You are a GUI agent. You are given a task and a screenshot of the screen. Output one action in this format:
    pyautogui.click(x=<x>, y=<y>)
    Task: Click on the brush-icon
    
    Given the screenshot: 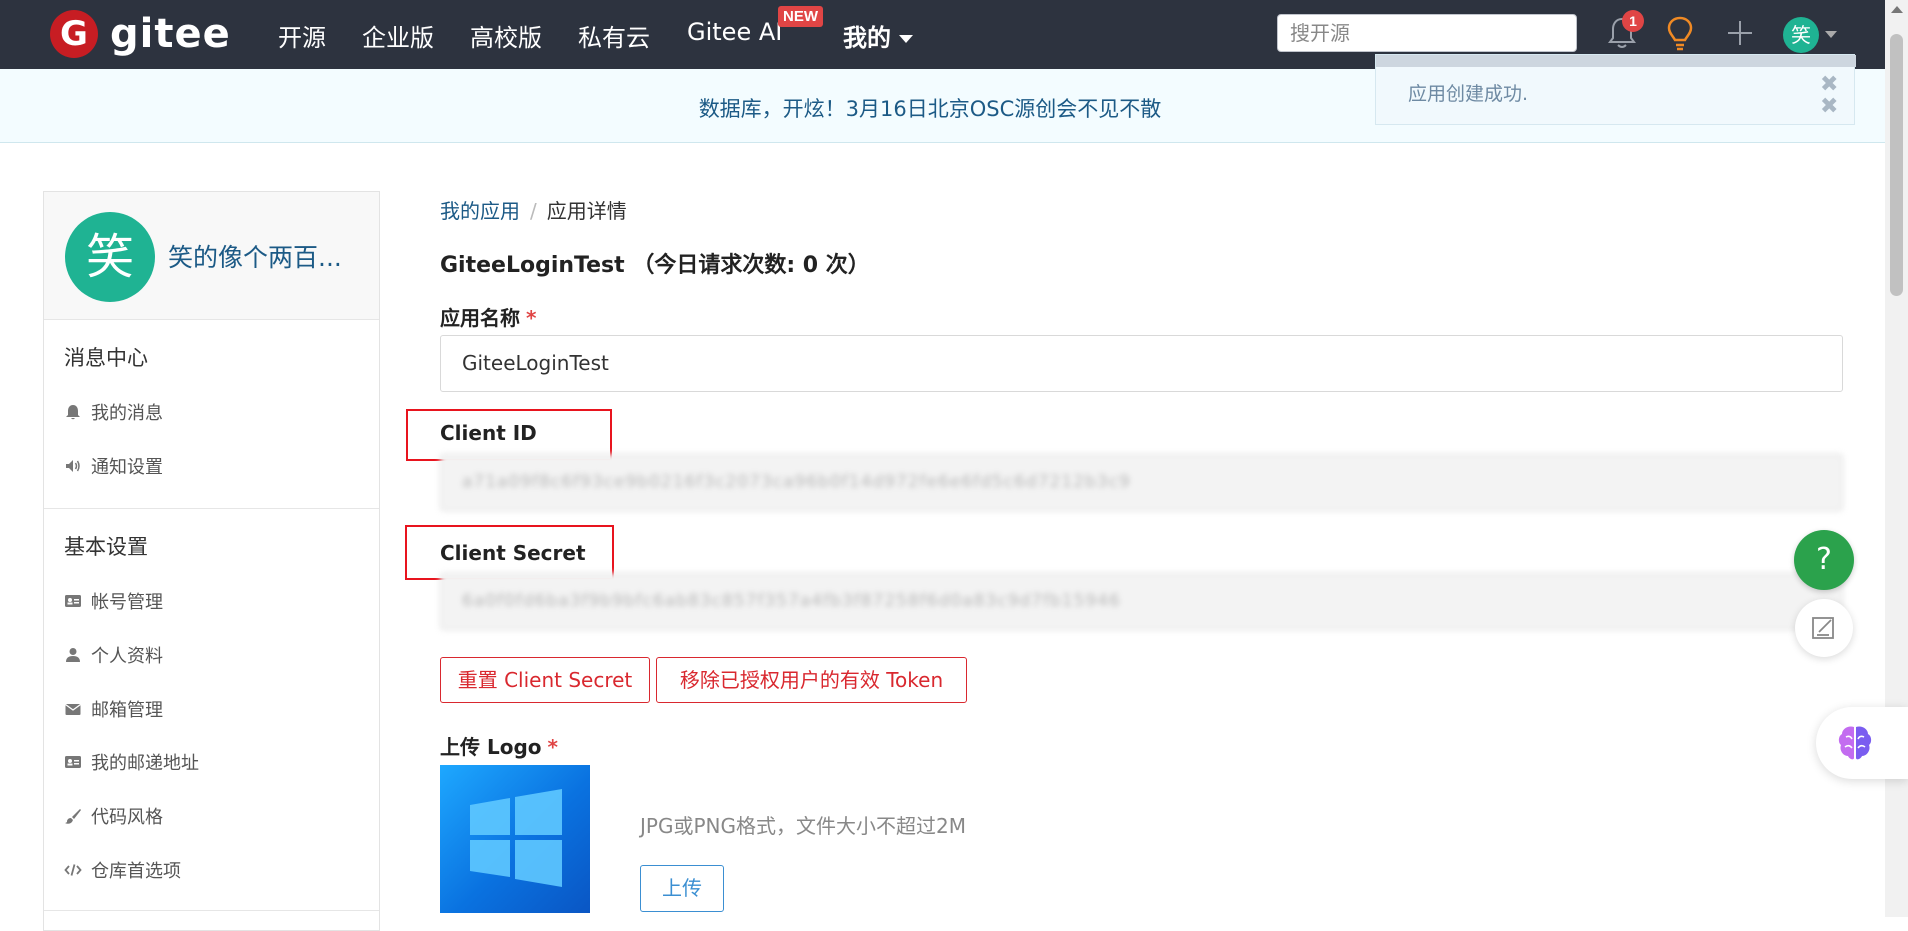 What is the action you would take?
    pyautogui.click(x=73, y=816)
    